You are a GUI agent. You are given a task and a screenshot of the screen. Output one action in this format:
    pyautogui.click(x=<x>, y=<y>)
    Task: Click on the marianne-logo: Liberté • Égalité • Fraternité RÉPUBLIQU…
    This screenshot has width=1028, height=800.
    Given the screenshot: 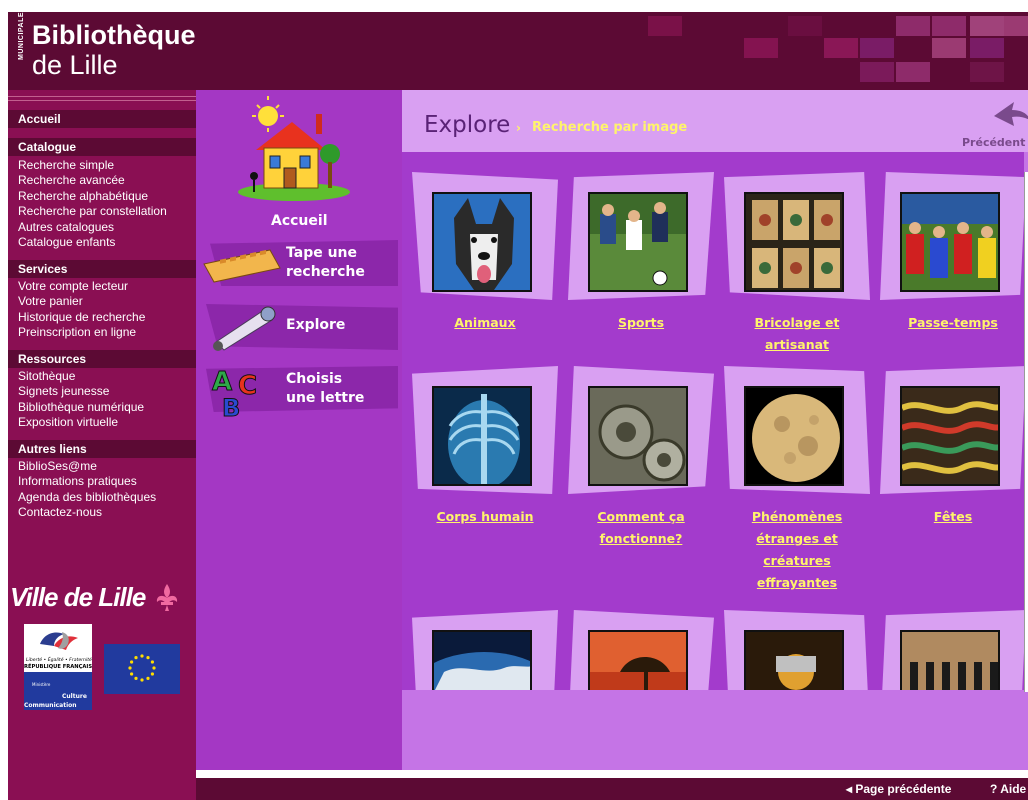 What is the action you would take?
    pyautogui.click(x=60, y=667)
    